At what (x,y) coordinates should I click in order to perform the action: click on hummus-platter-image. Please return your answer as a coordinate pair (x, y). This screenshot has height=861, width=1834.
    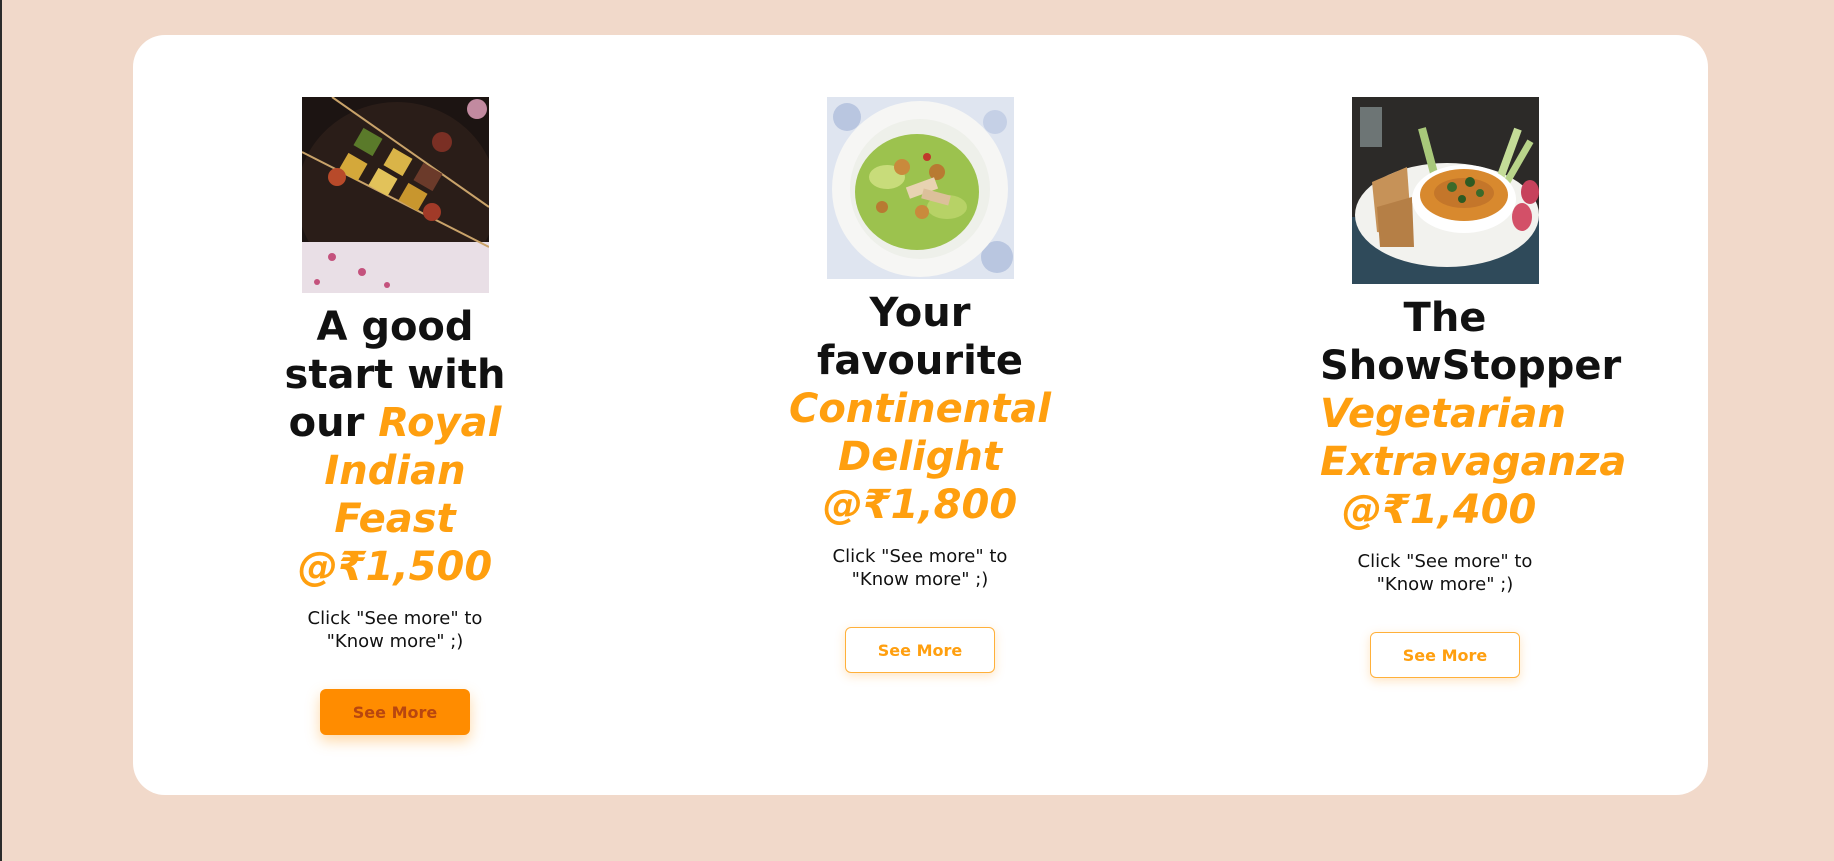
    Looking at the image, I should click on (1445, 190).